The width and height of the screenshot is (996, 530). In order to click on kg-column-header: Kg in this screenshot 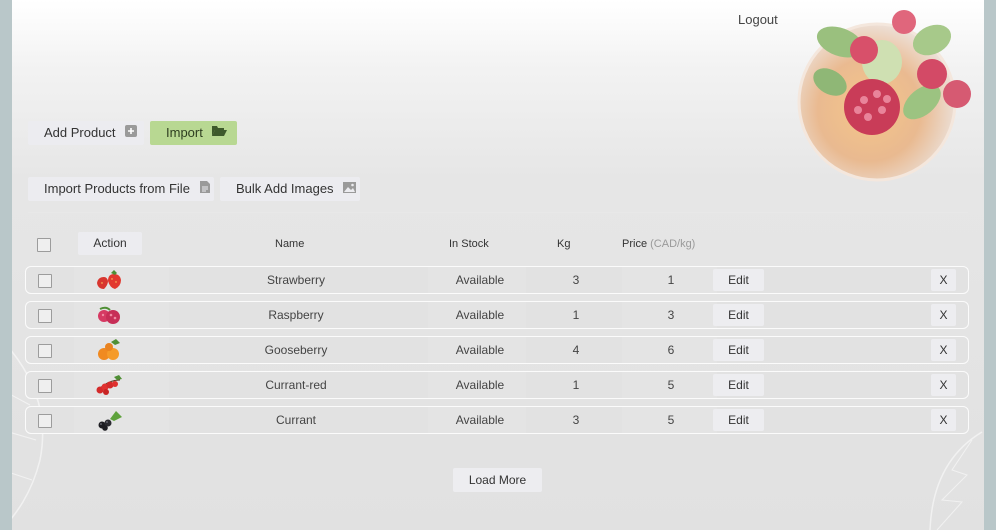, I will do `click(564, 244)`.